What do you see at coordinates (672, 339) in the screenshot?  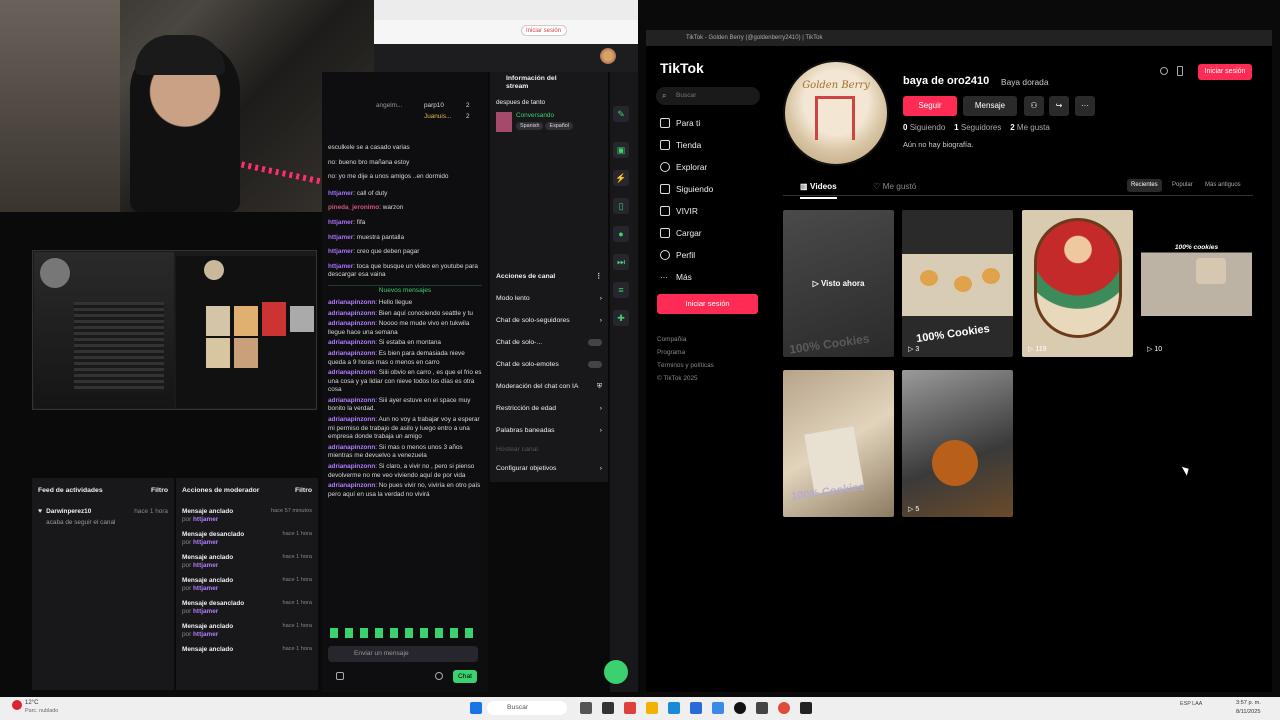 I see `footer-company: Compañía` at bounding box center [672, 339].